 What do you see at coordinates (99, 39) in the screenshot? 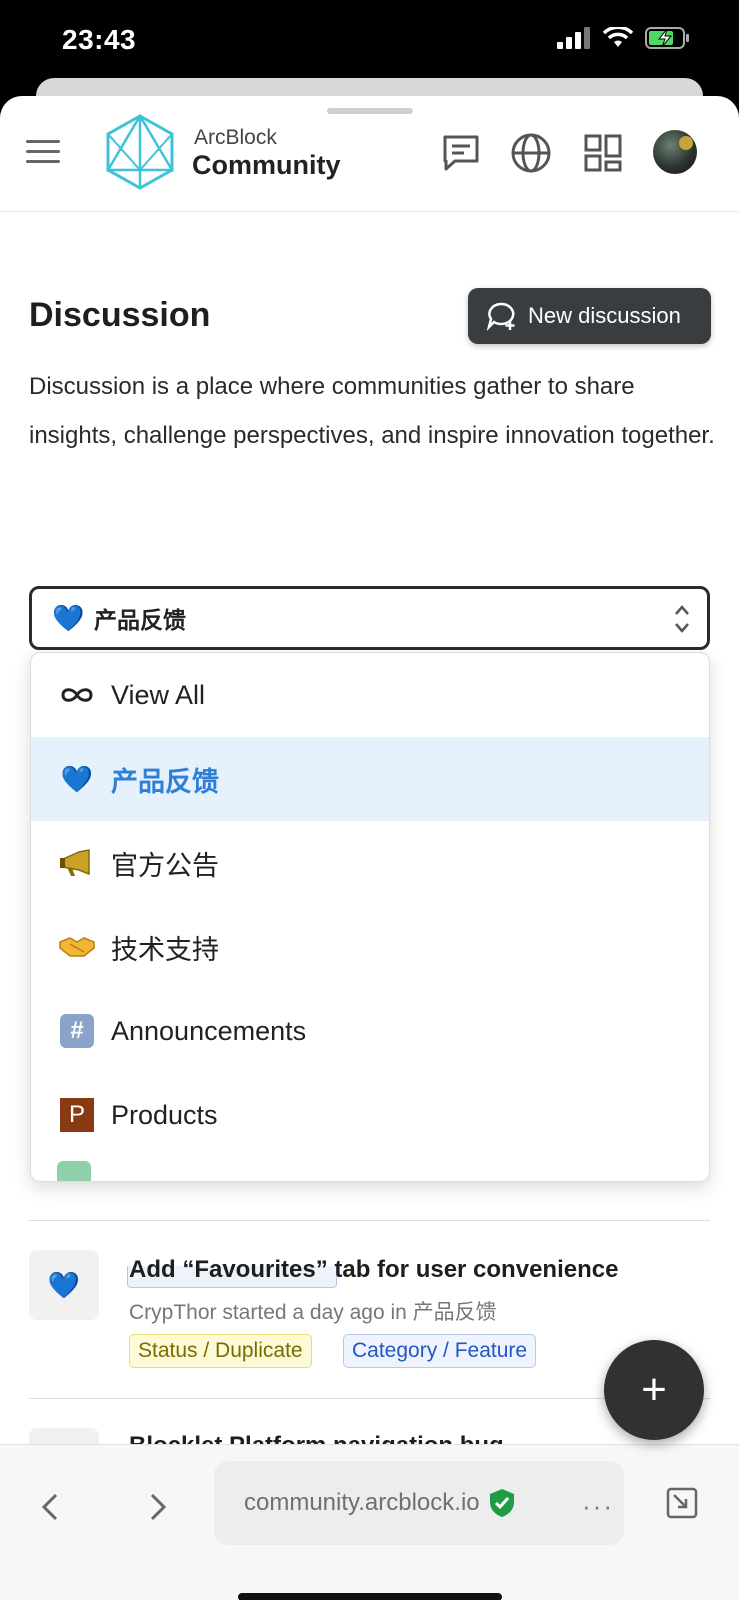
I see `status-time: 23:43` at bounding box center [99, 39].